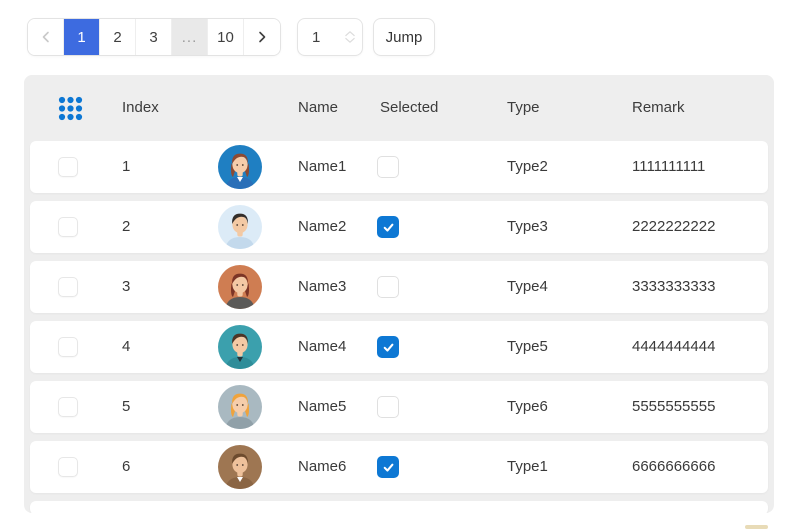 This screenshot has height=529, width=796. I want to click on row-type: Type1, so click(527, 466).